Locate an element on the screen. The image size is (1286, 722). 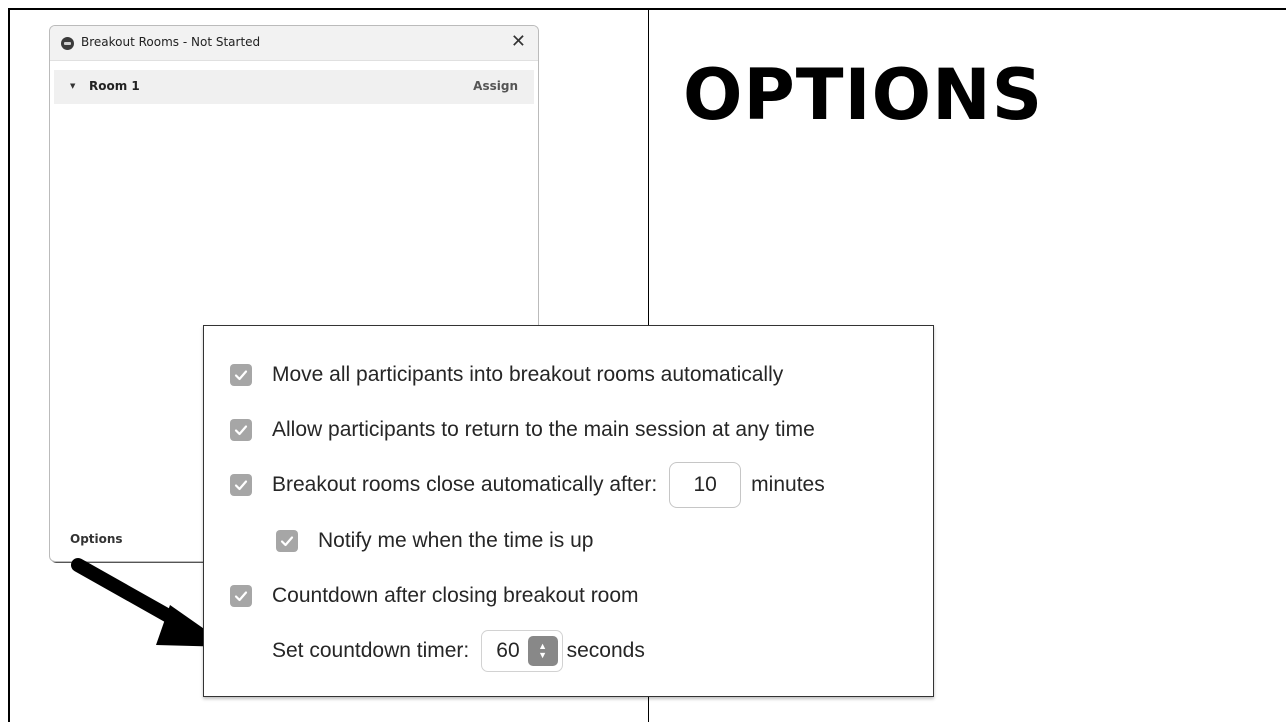
room-row: ▼ Room 1 Assign is located at coordinates (294, 87).